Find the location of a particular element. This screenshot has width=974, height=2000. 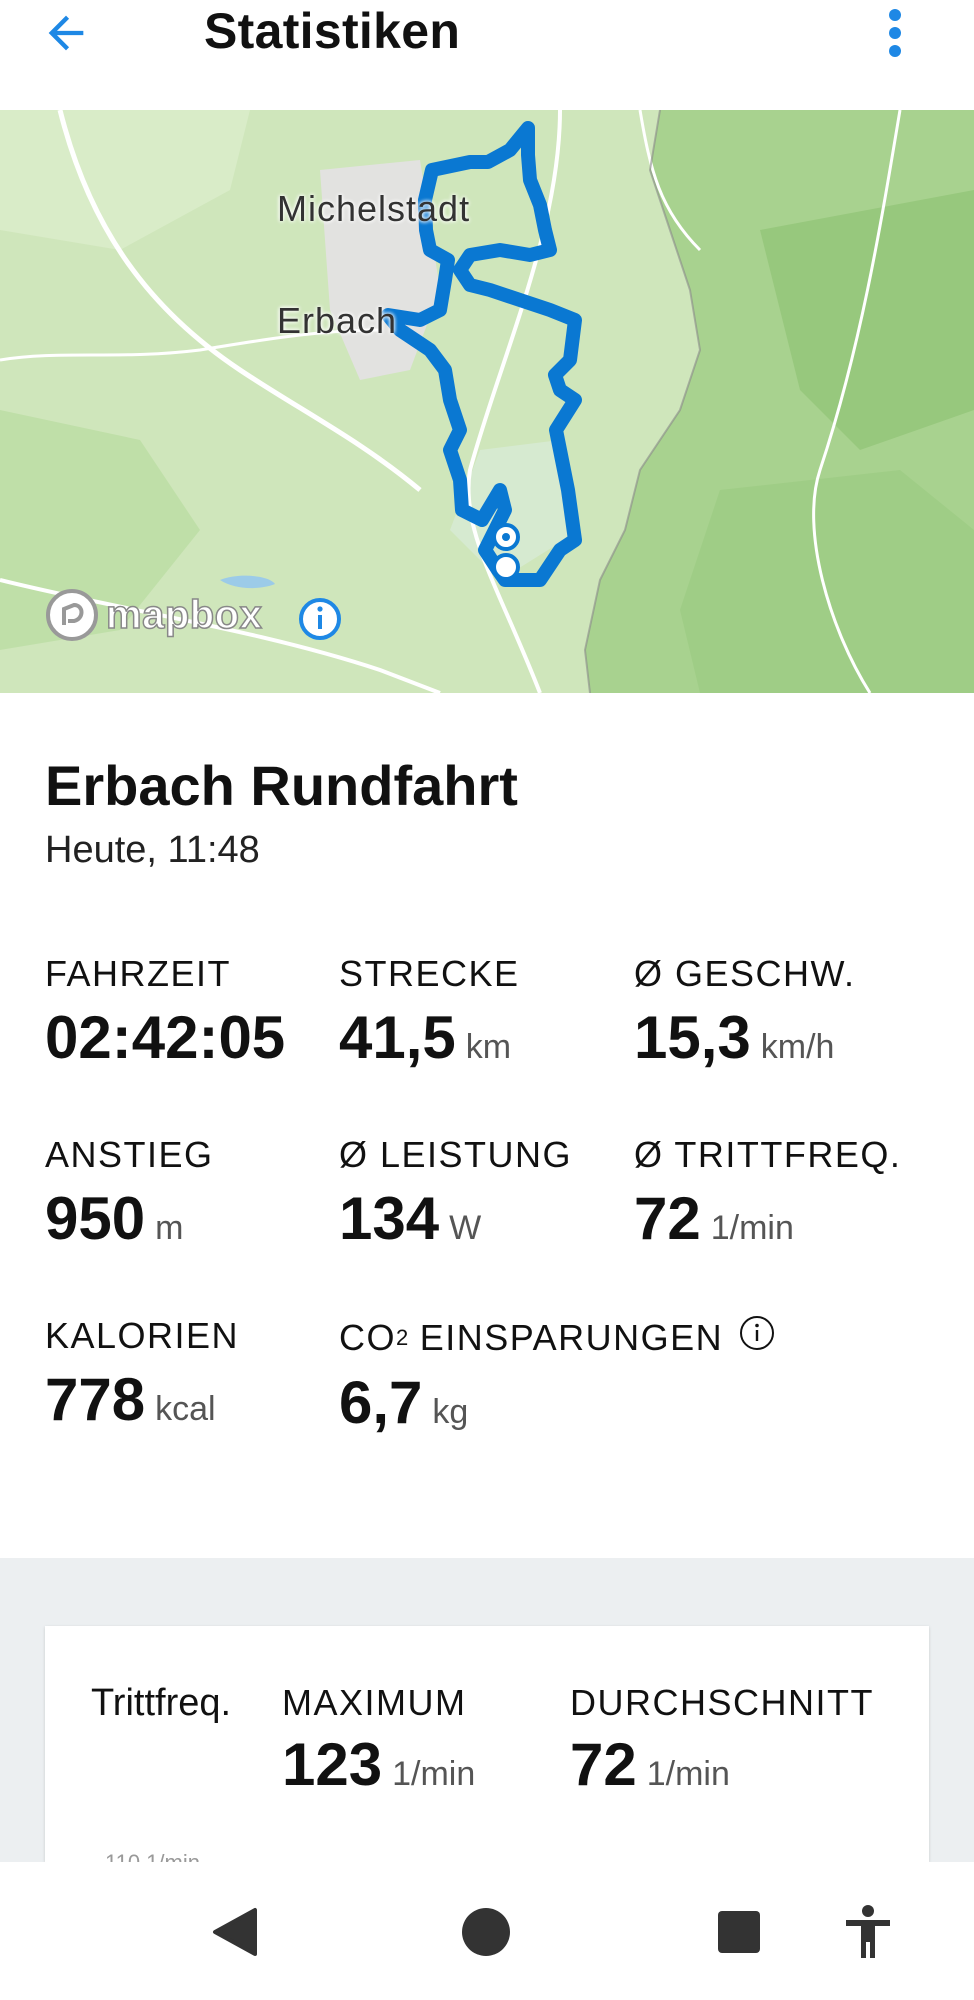

stat-geschwindigkeit: Ø GESCHW. 15,3 km/h is located at coordinates (745, 1012).